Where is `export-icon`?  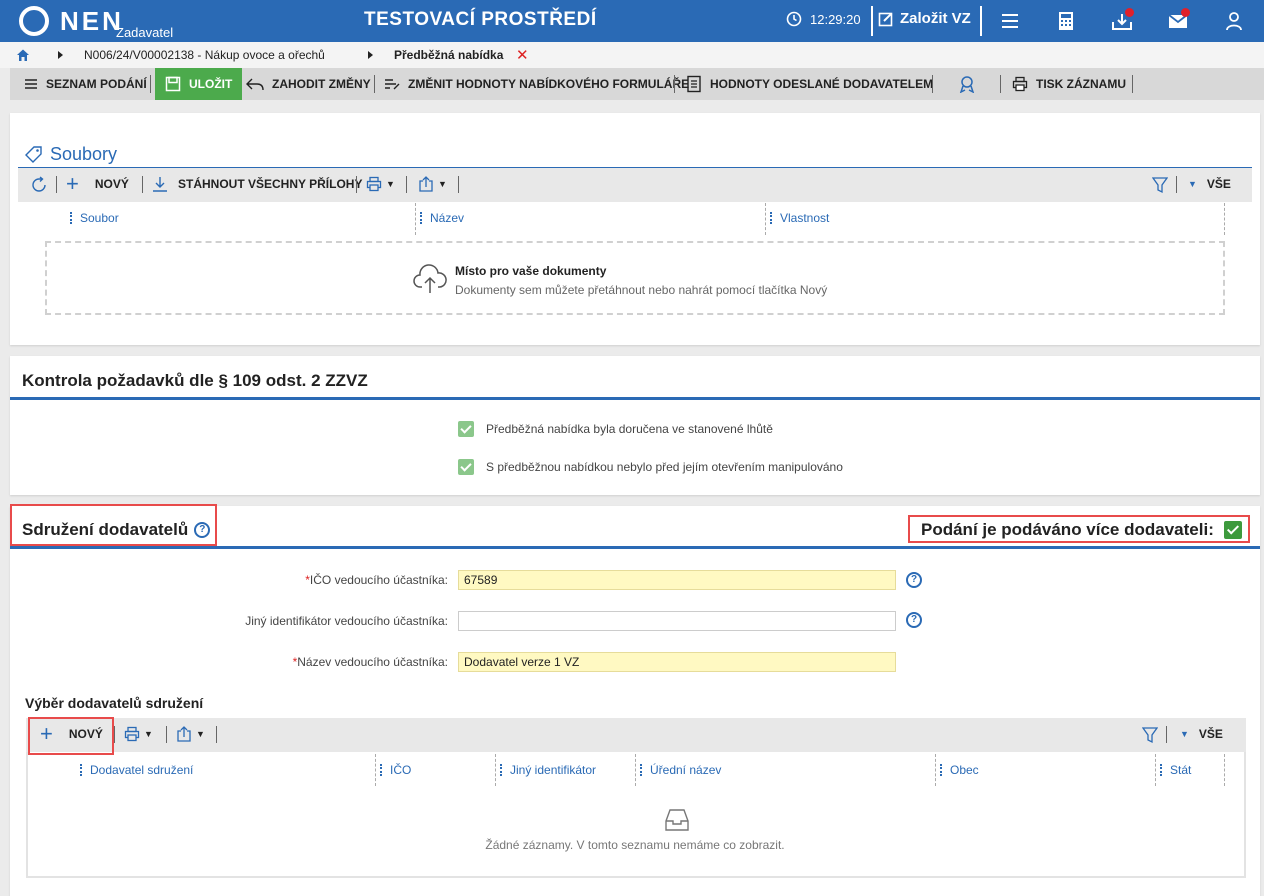 export-icon is located at coordinates (426, 184).